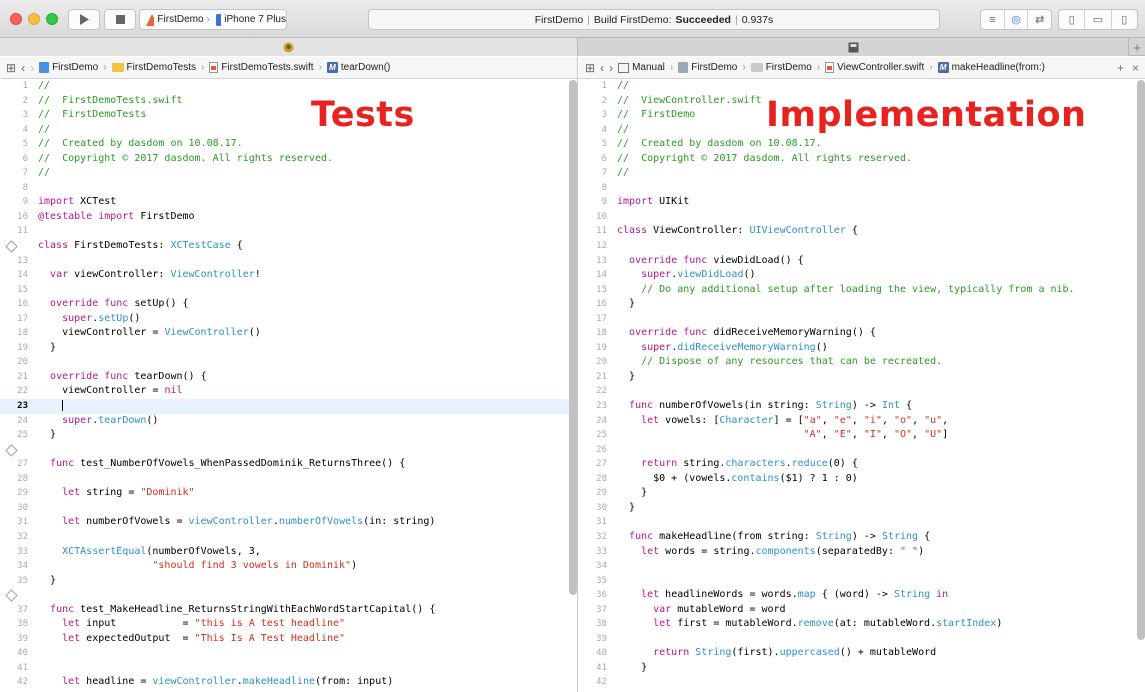 Image resolution: width=1145 pixels, height=692 pixels. Describe the element at coordinates (862, 377) in the screenshot. I see `code-line: 21 }` at that location.